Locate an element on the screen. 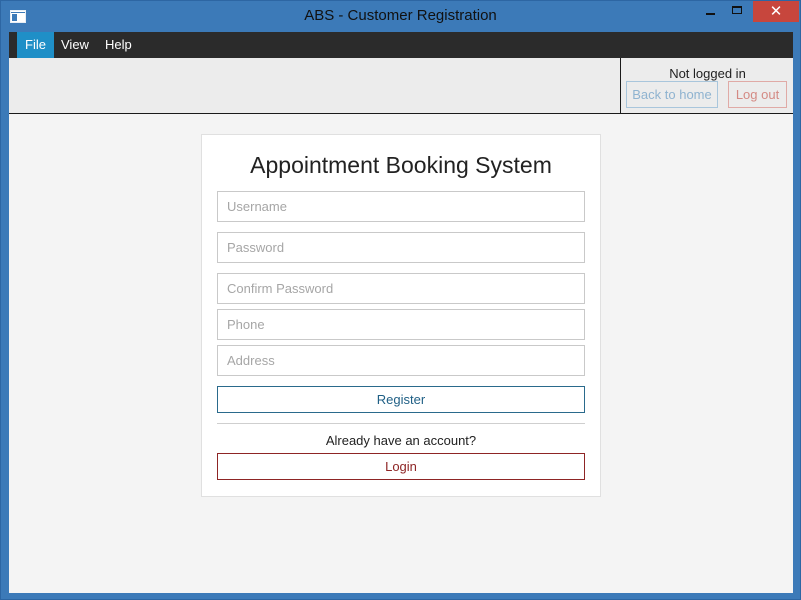  address-field is located at coordinates (401, 360).